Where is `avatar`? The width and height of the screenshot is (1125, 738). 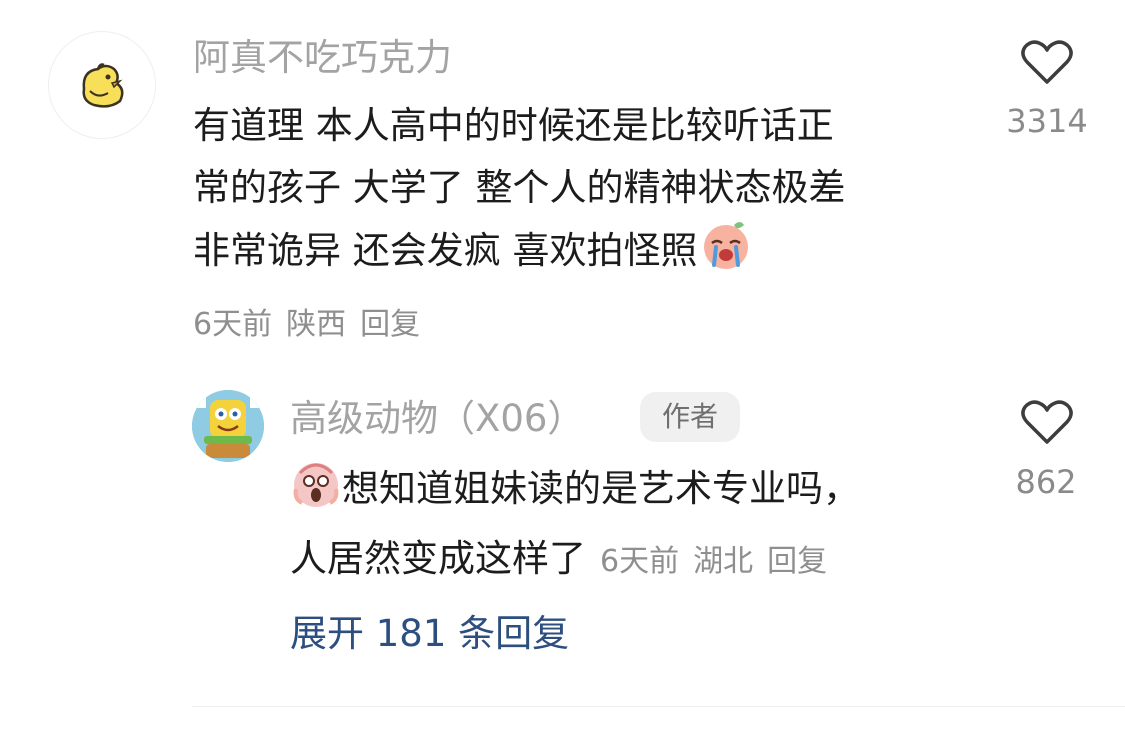
avatar is located at coordinates (102, 85).